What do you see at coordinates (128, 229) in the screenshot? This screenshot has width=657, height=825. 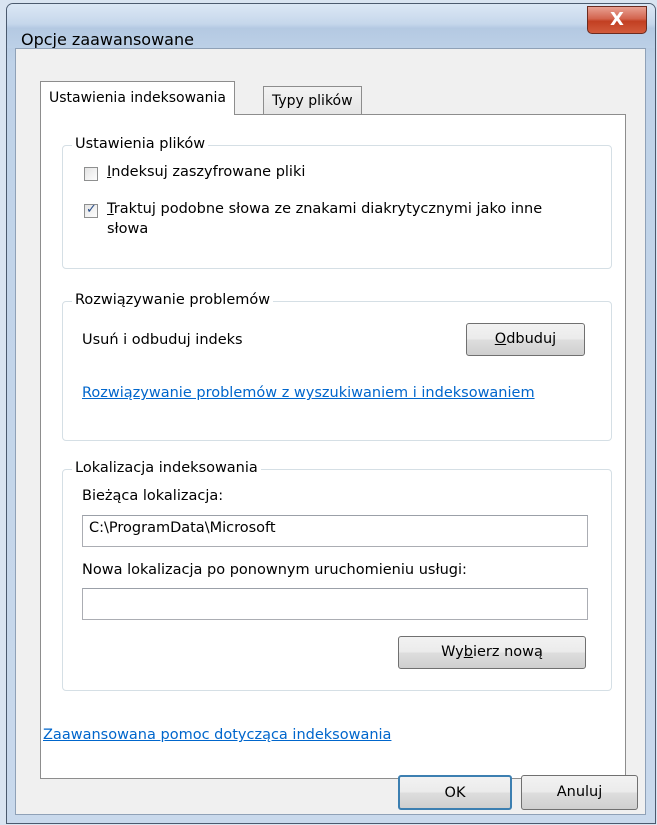 I see `diacritics-label-line2: słowa` at bounding box center [128, 229].